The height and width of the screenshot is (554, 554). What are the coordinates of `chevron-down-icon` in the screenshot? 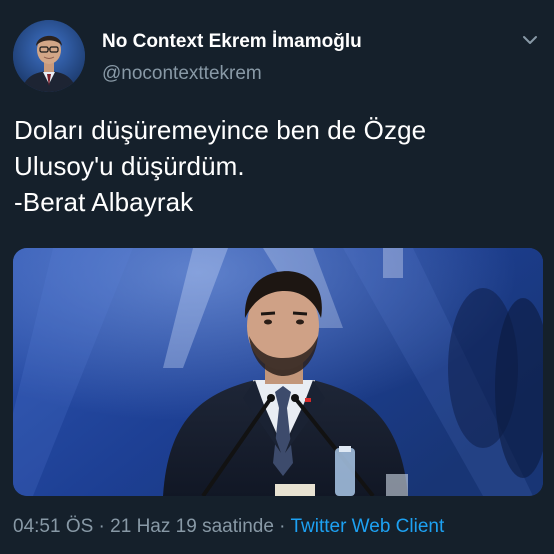 It's located at (530, 40).